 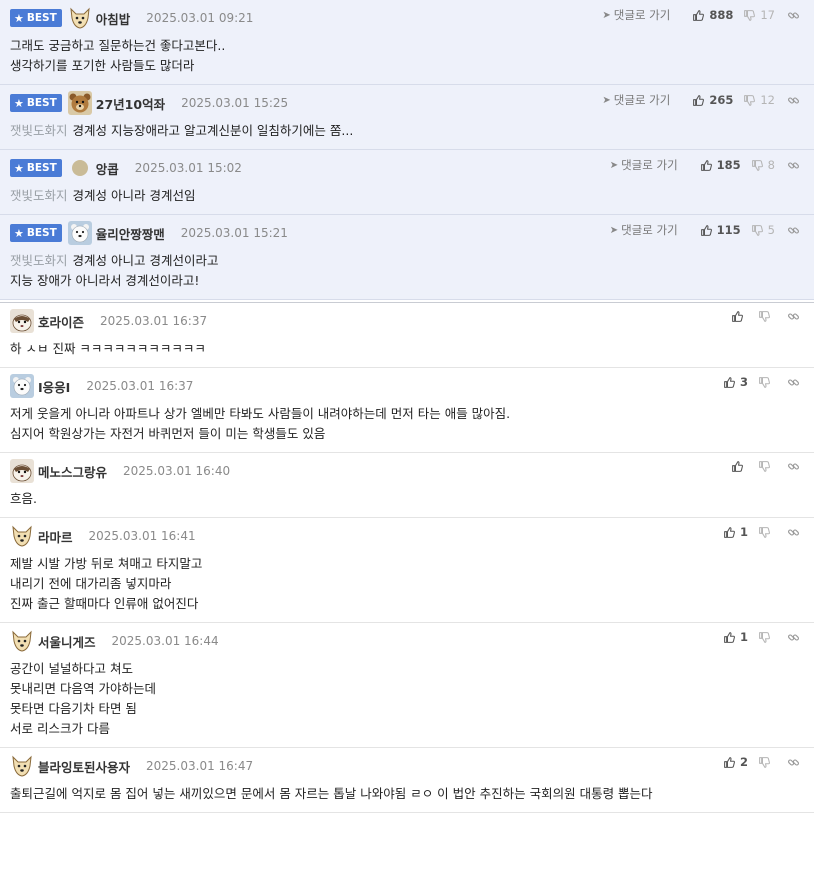 I want to click on comment-text: 경계성 아니고 경계선이라고, so click(x=145, y=260).